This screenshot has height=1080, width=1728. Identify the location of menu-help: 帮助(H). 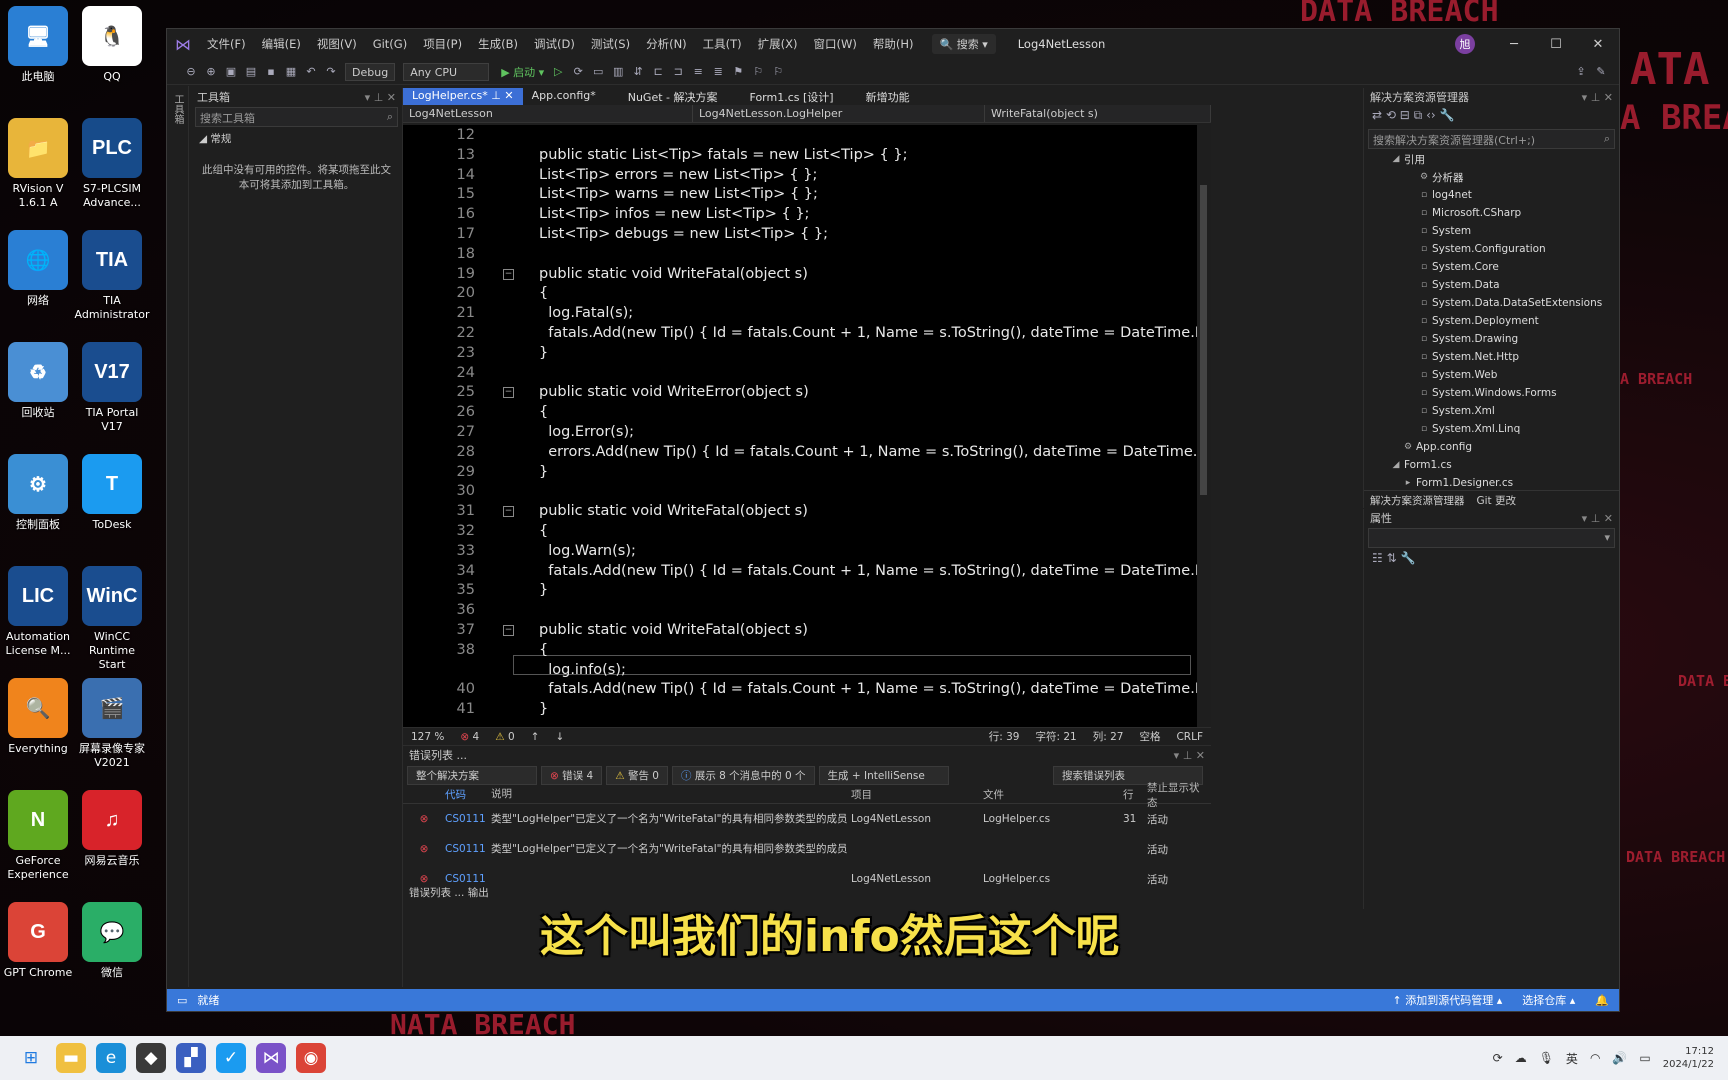
(893, 44).